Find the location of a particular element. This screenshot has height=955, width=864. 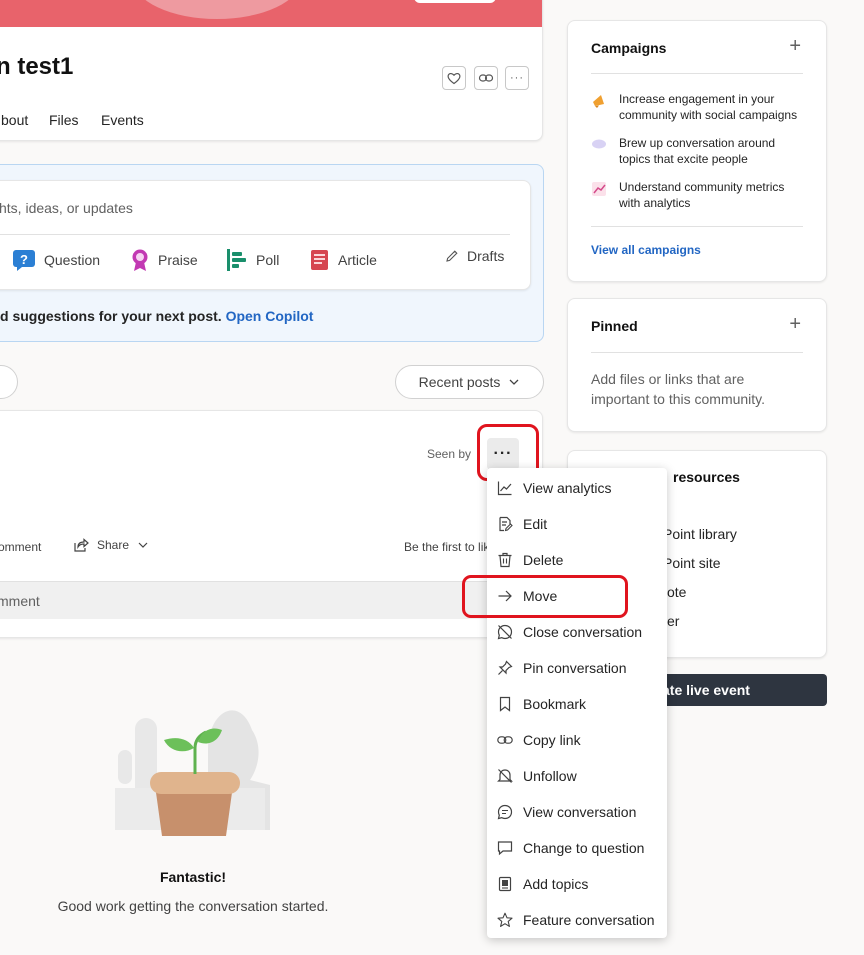

question-icon: ? is located at coordinates (24, 260).